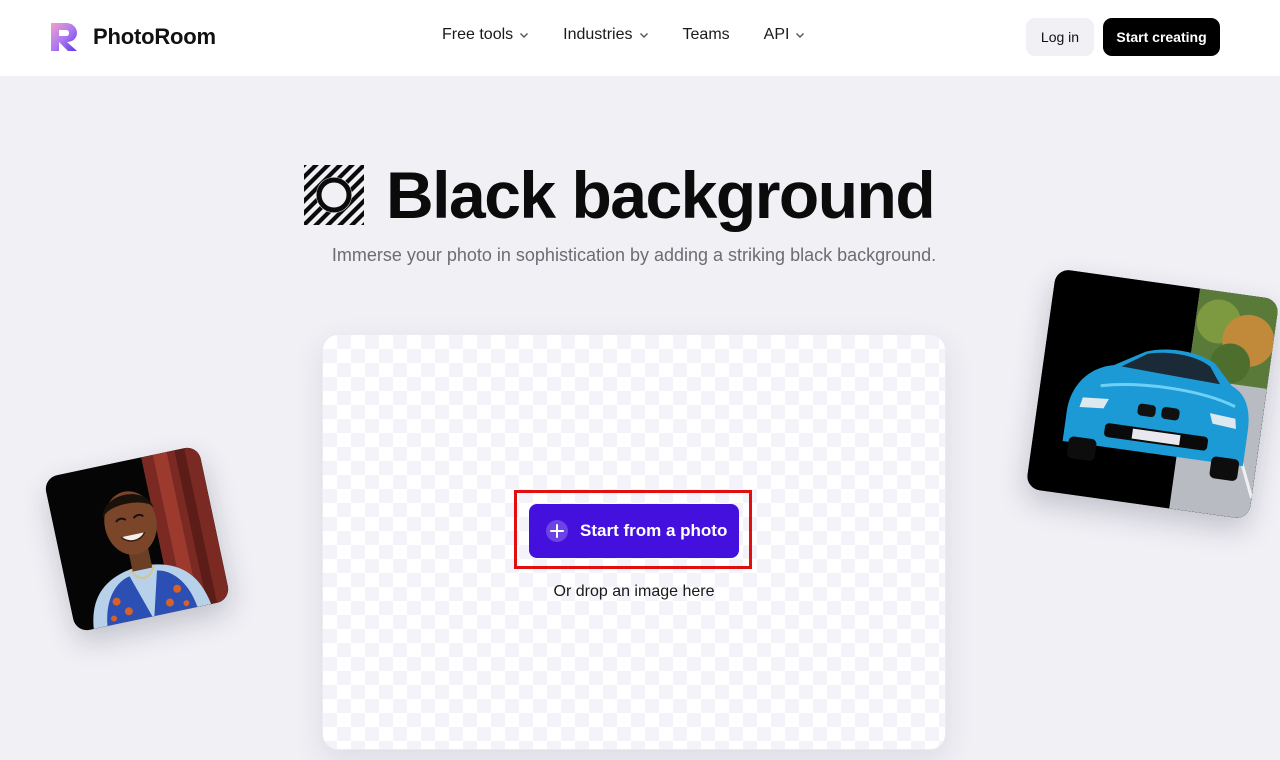 Image resolution: width=1280 pixels, height=760 pixels. Describe the element at coordinates (1161, 37) in the screenshot. I see `start-creating-button: Start creating` at that location.